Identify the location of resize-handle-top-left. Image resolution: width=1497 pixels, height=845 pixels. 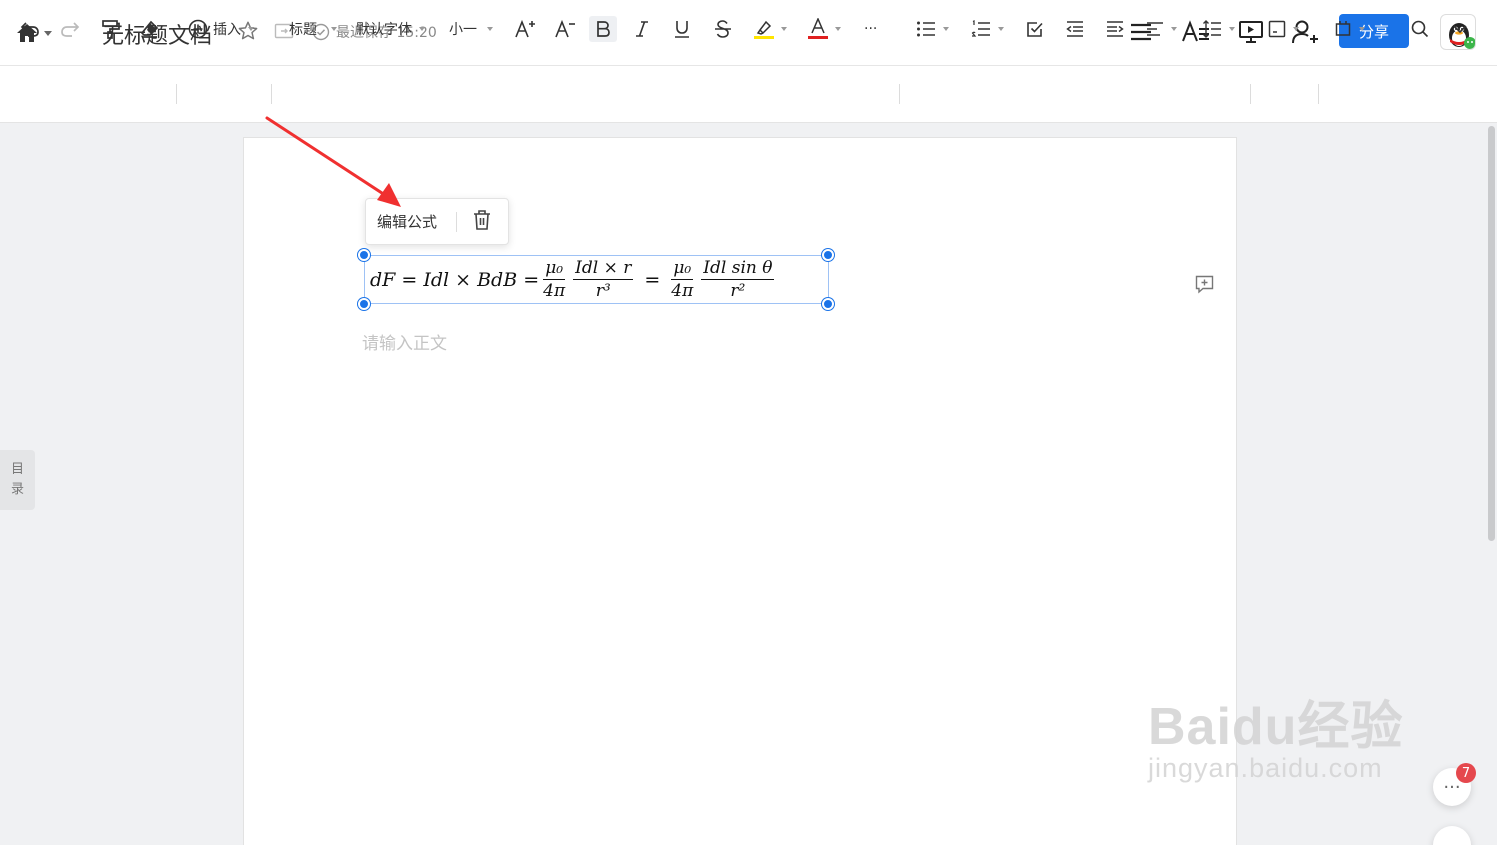
(364, 255).